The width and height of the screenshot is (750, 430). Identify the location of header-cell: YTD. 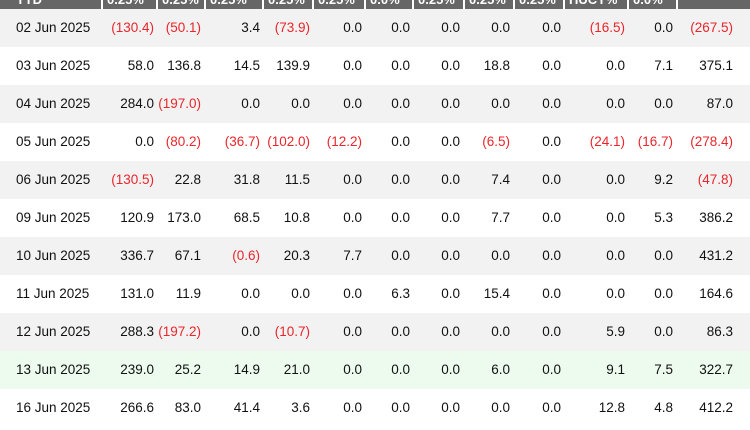
(29, 3).